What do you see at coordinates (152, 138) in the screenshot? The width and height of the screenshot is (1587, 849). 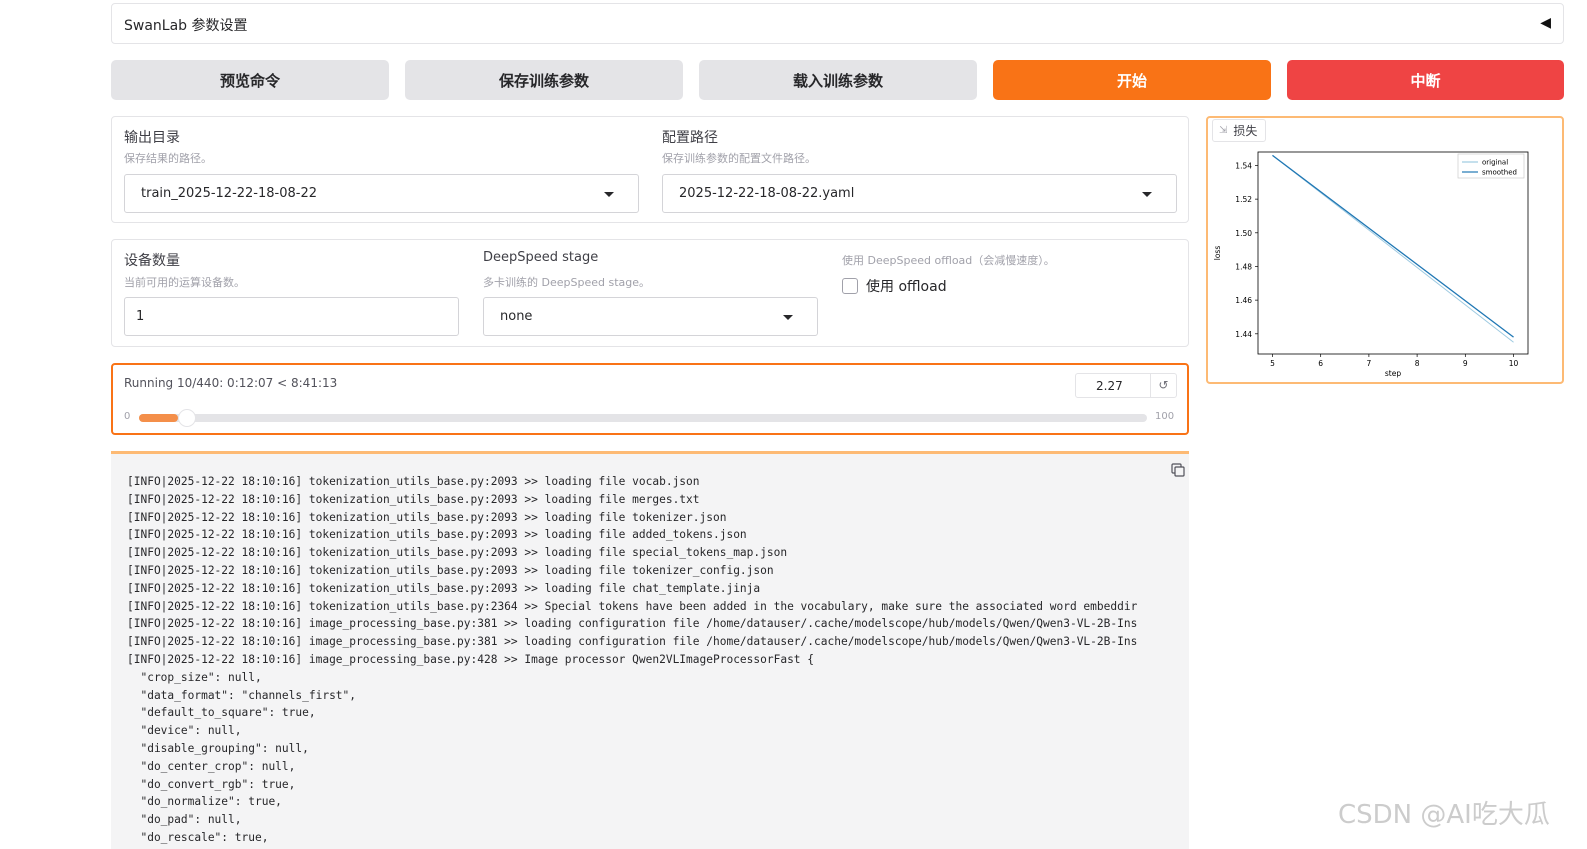 I see `output-dir-label: 输出目录` at bounding box center [152, 138].